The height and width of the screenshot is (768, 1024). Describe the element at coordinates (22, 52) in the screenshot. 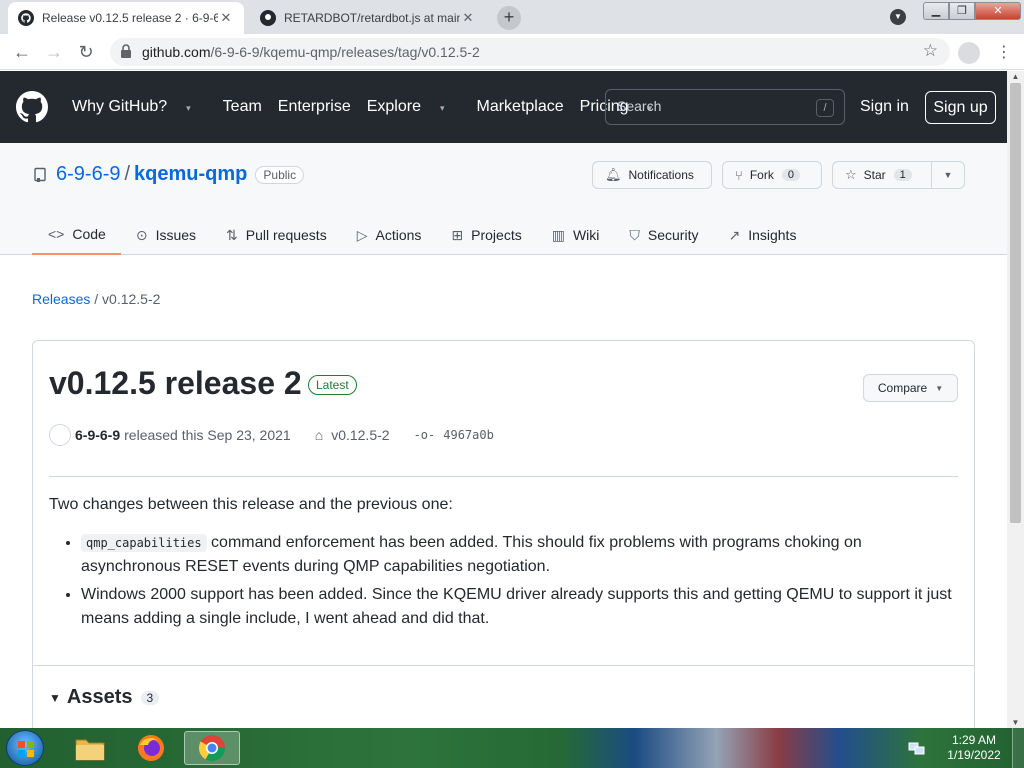

I see `back-arrow-icon: ←` at that location.